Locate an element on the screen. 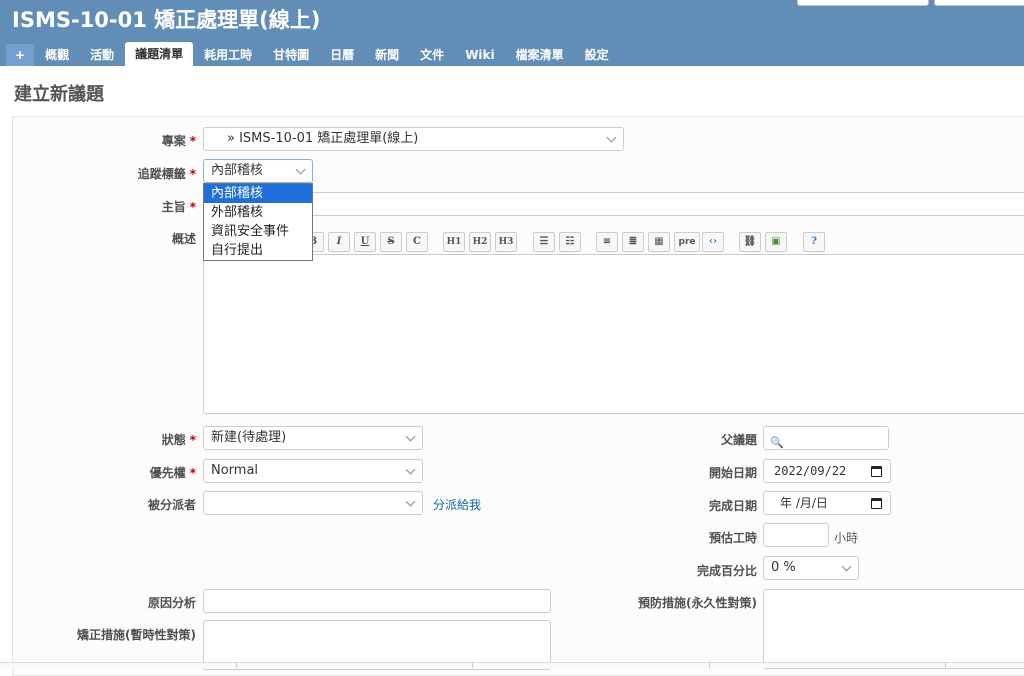  subject-label: 主旨 * is located at coordinates (178, 207).